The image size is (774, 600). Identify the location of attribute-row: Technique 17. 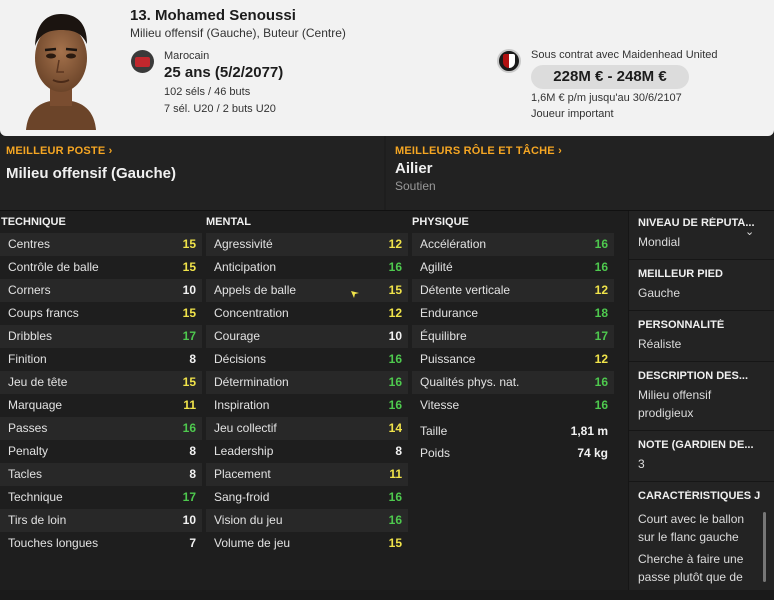
(101, 497).